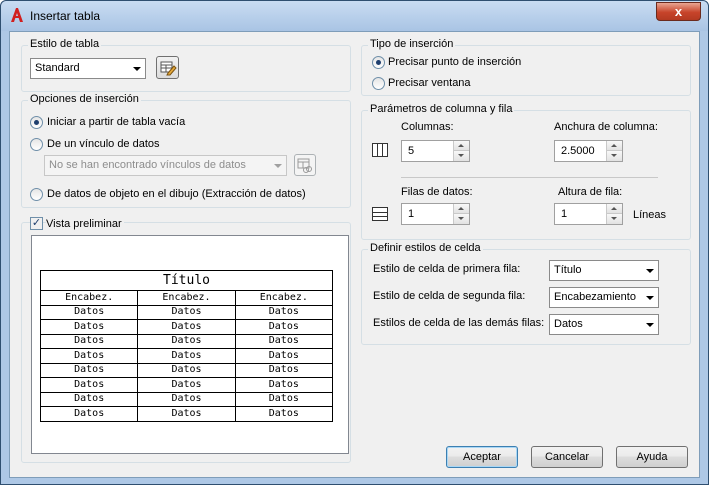 The height and width of the screenshot is (485, 709). I want to click on help-button: Ayuda, so click(652, 457).